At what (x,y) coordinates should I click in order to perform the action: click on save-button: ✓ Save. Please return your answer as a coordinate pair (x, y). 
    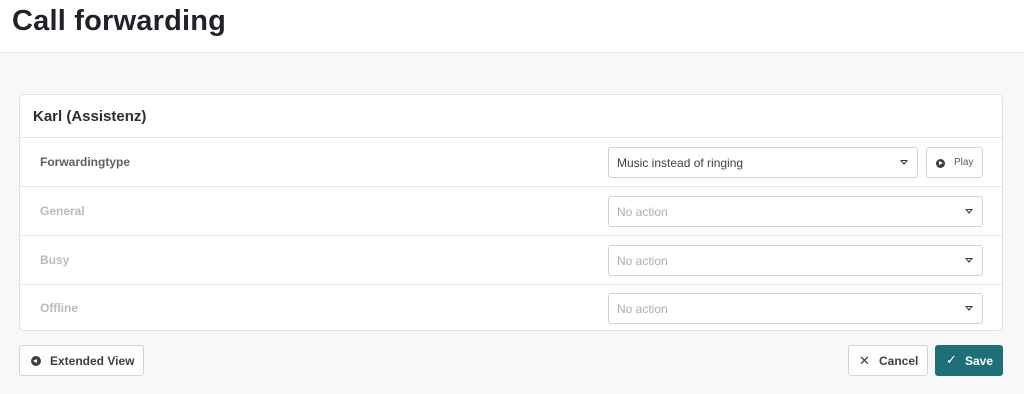
    Looking at the image, I should click on (969, 360).